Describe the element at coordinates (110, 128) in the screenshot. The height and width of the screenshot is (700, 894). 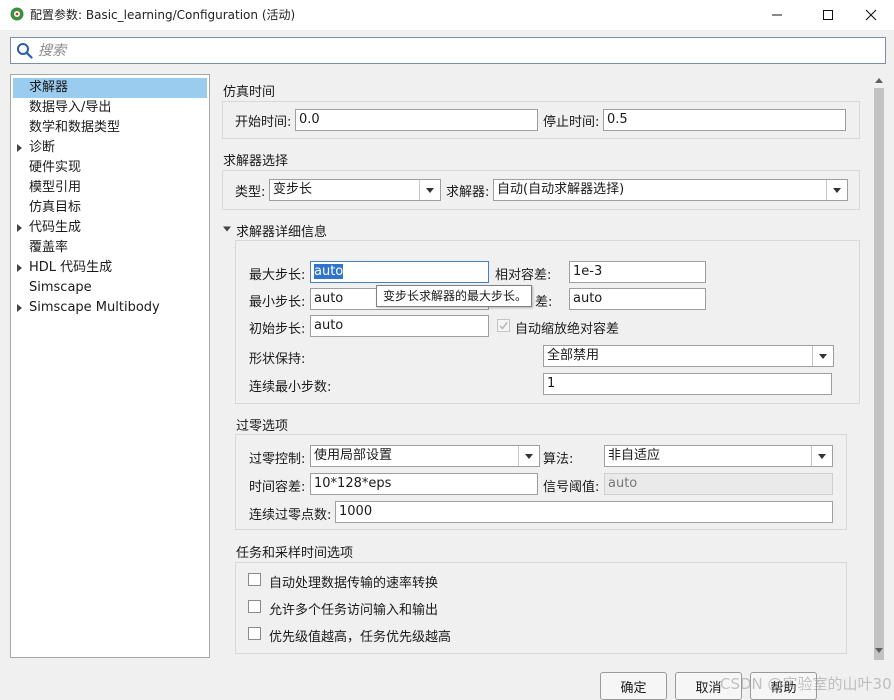
I see `tree-item-math-data-types: 数学和数据类型` at that location.